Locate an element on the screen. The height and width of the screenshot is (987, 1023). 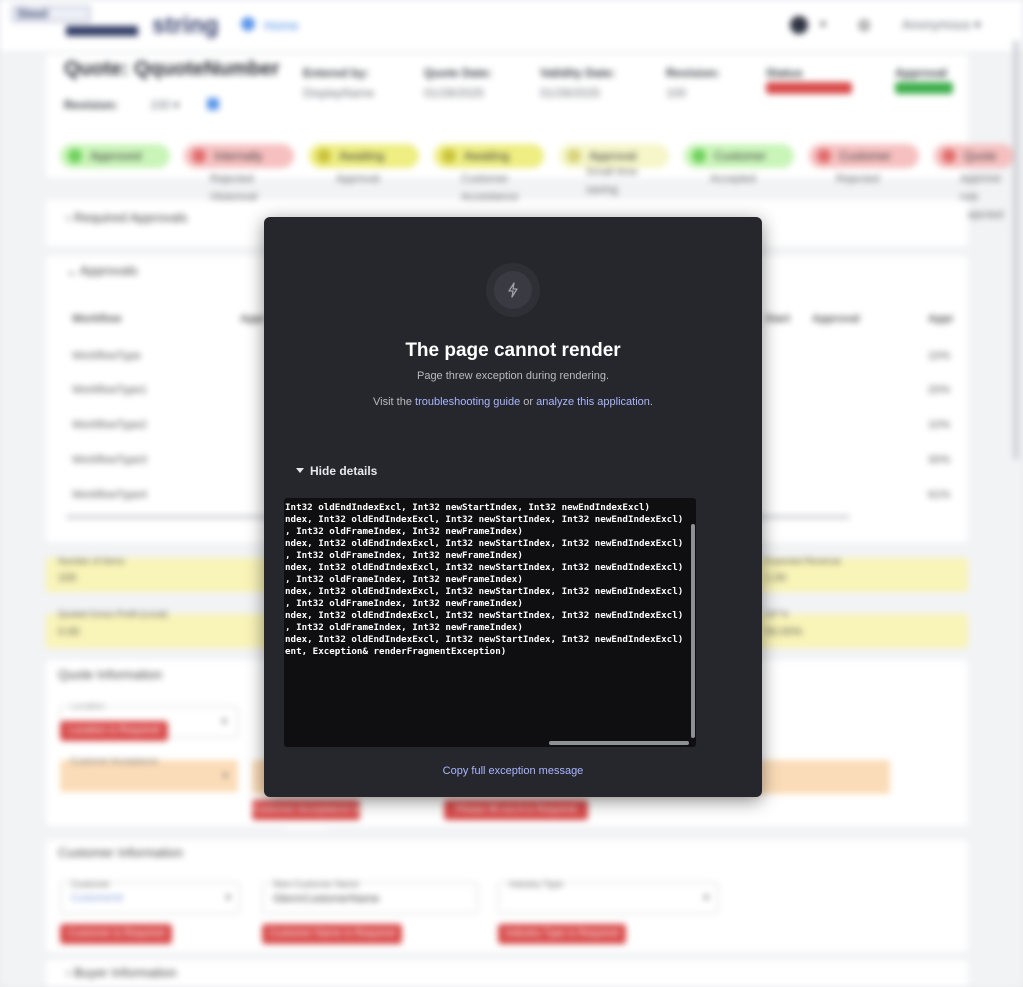
customer-select: Customer CustomerId ▾ is located at coordinates (150, 896).